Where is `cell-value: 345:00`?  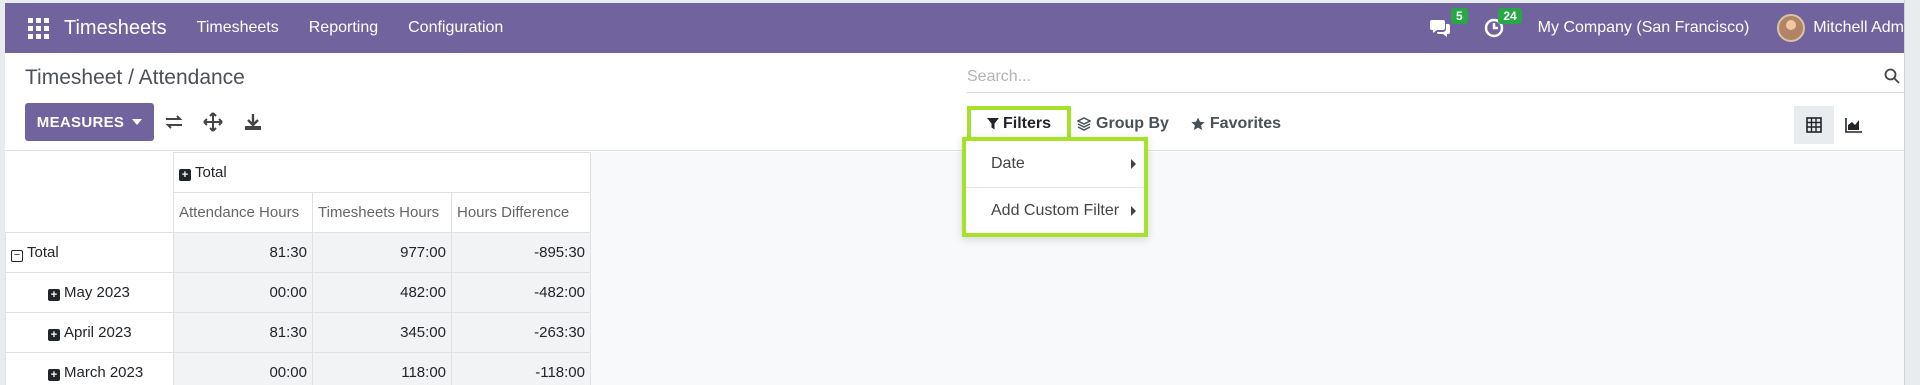
cell-value: 345:00 is located at coordinates (382, 332).